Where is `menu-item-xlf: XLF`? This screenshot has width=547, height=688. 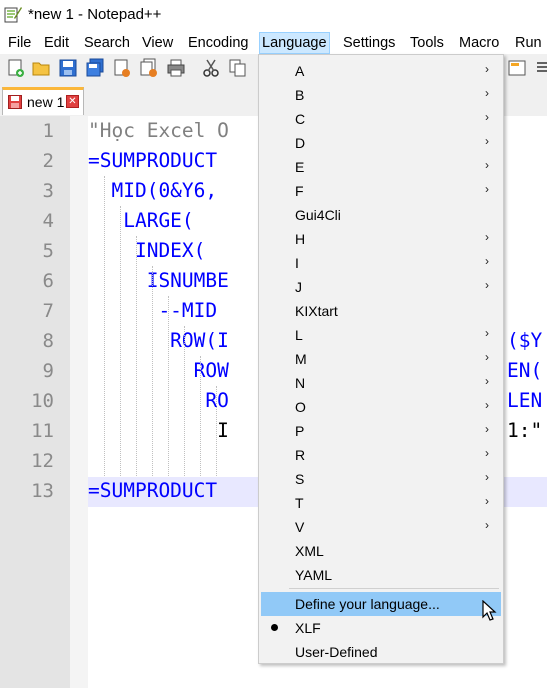
menu-item-xlf: XLF is located at coordinates (381, 628).